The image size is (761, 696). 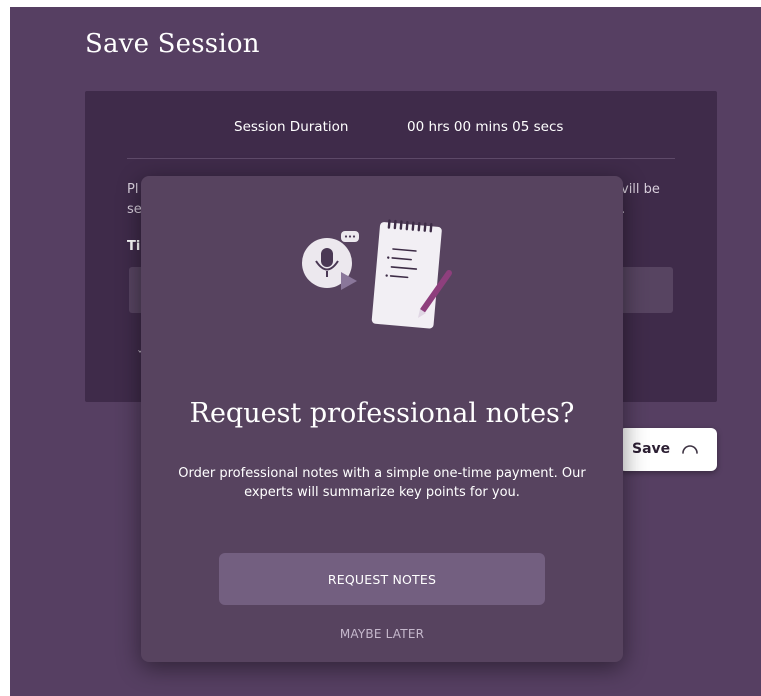 I want to click on request-notes-button: REQUEST NOTES, so click(x=382, y=579).